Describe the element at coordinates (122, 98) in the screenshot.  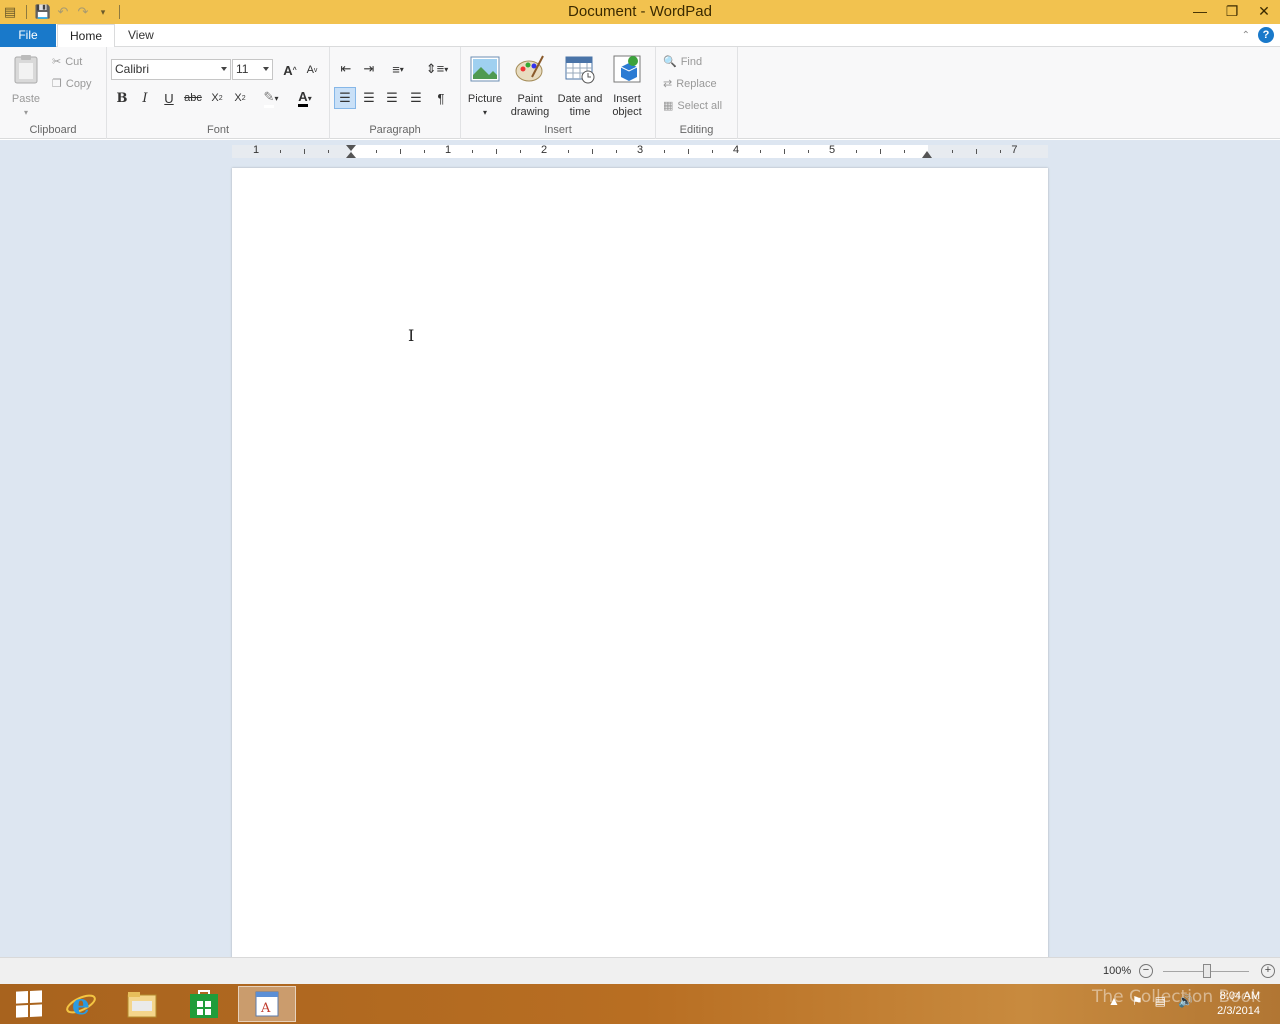
I see `bold-button: B` at that location.